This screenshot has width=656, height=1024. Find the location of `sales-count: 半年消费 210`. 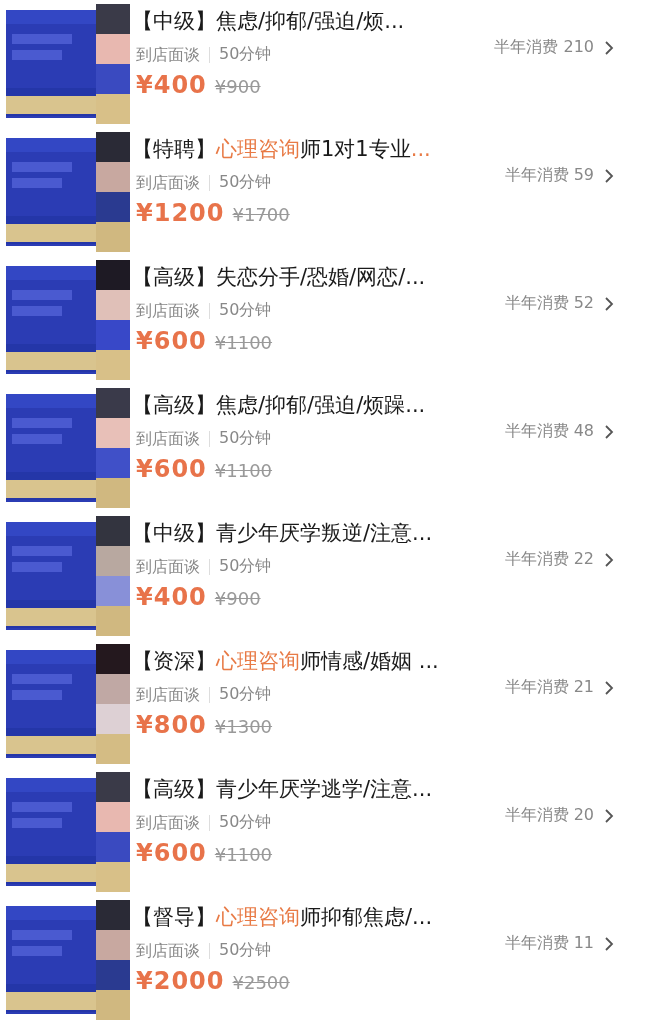

sales-count: 半年消费 210 is located at coordinates (544, 47).